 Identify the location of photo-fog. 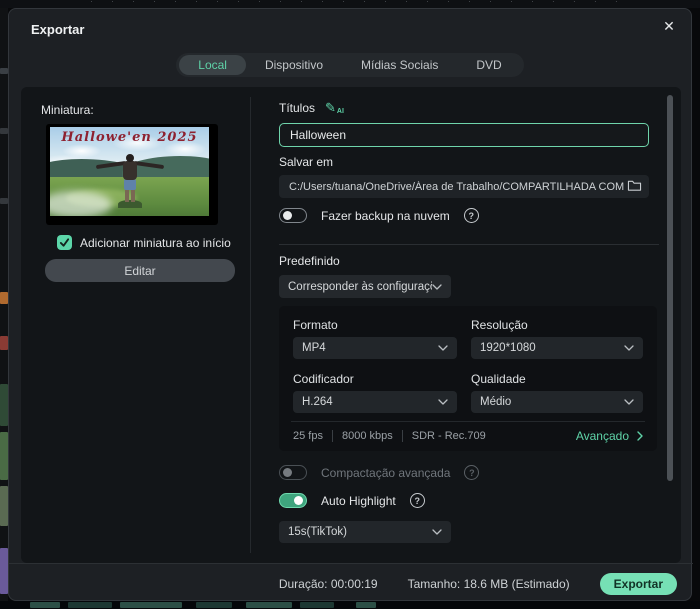
(81, 203).